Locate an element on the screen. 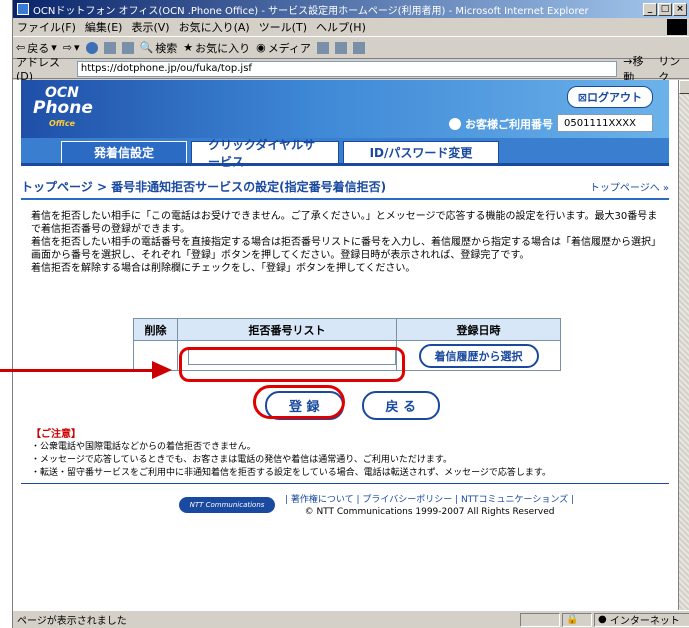 The image size is (689, 628). history-cell: 着信履歴から選択 is located at coordinates (478, 355).